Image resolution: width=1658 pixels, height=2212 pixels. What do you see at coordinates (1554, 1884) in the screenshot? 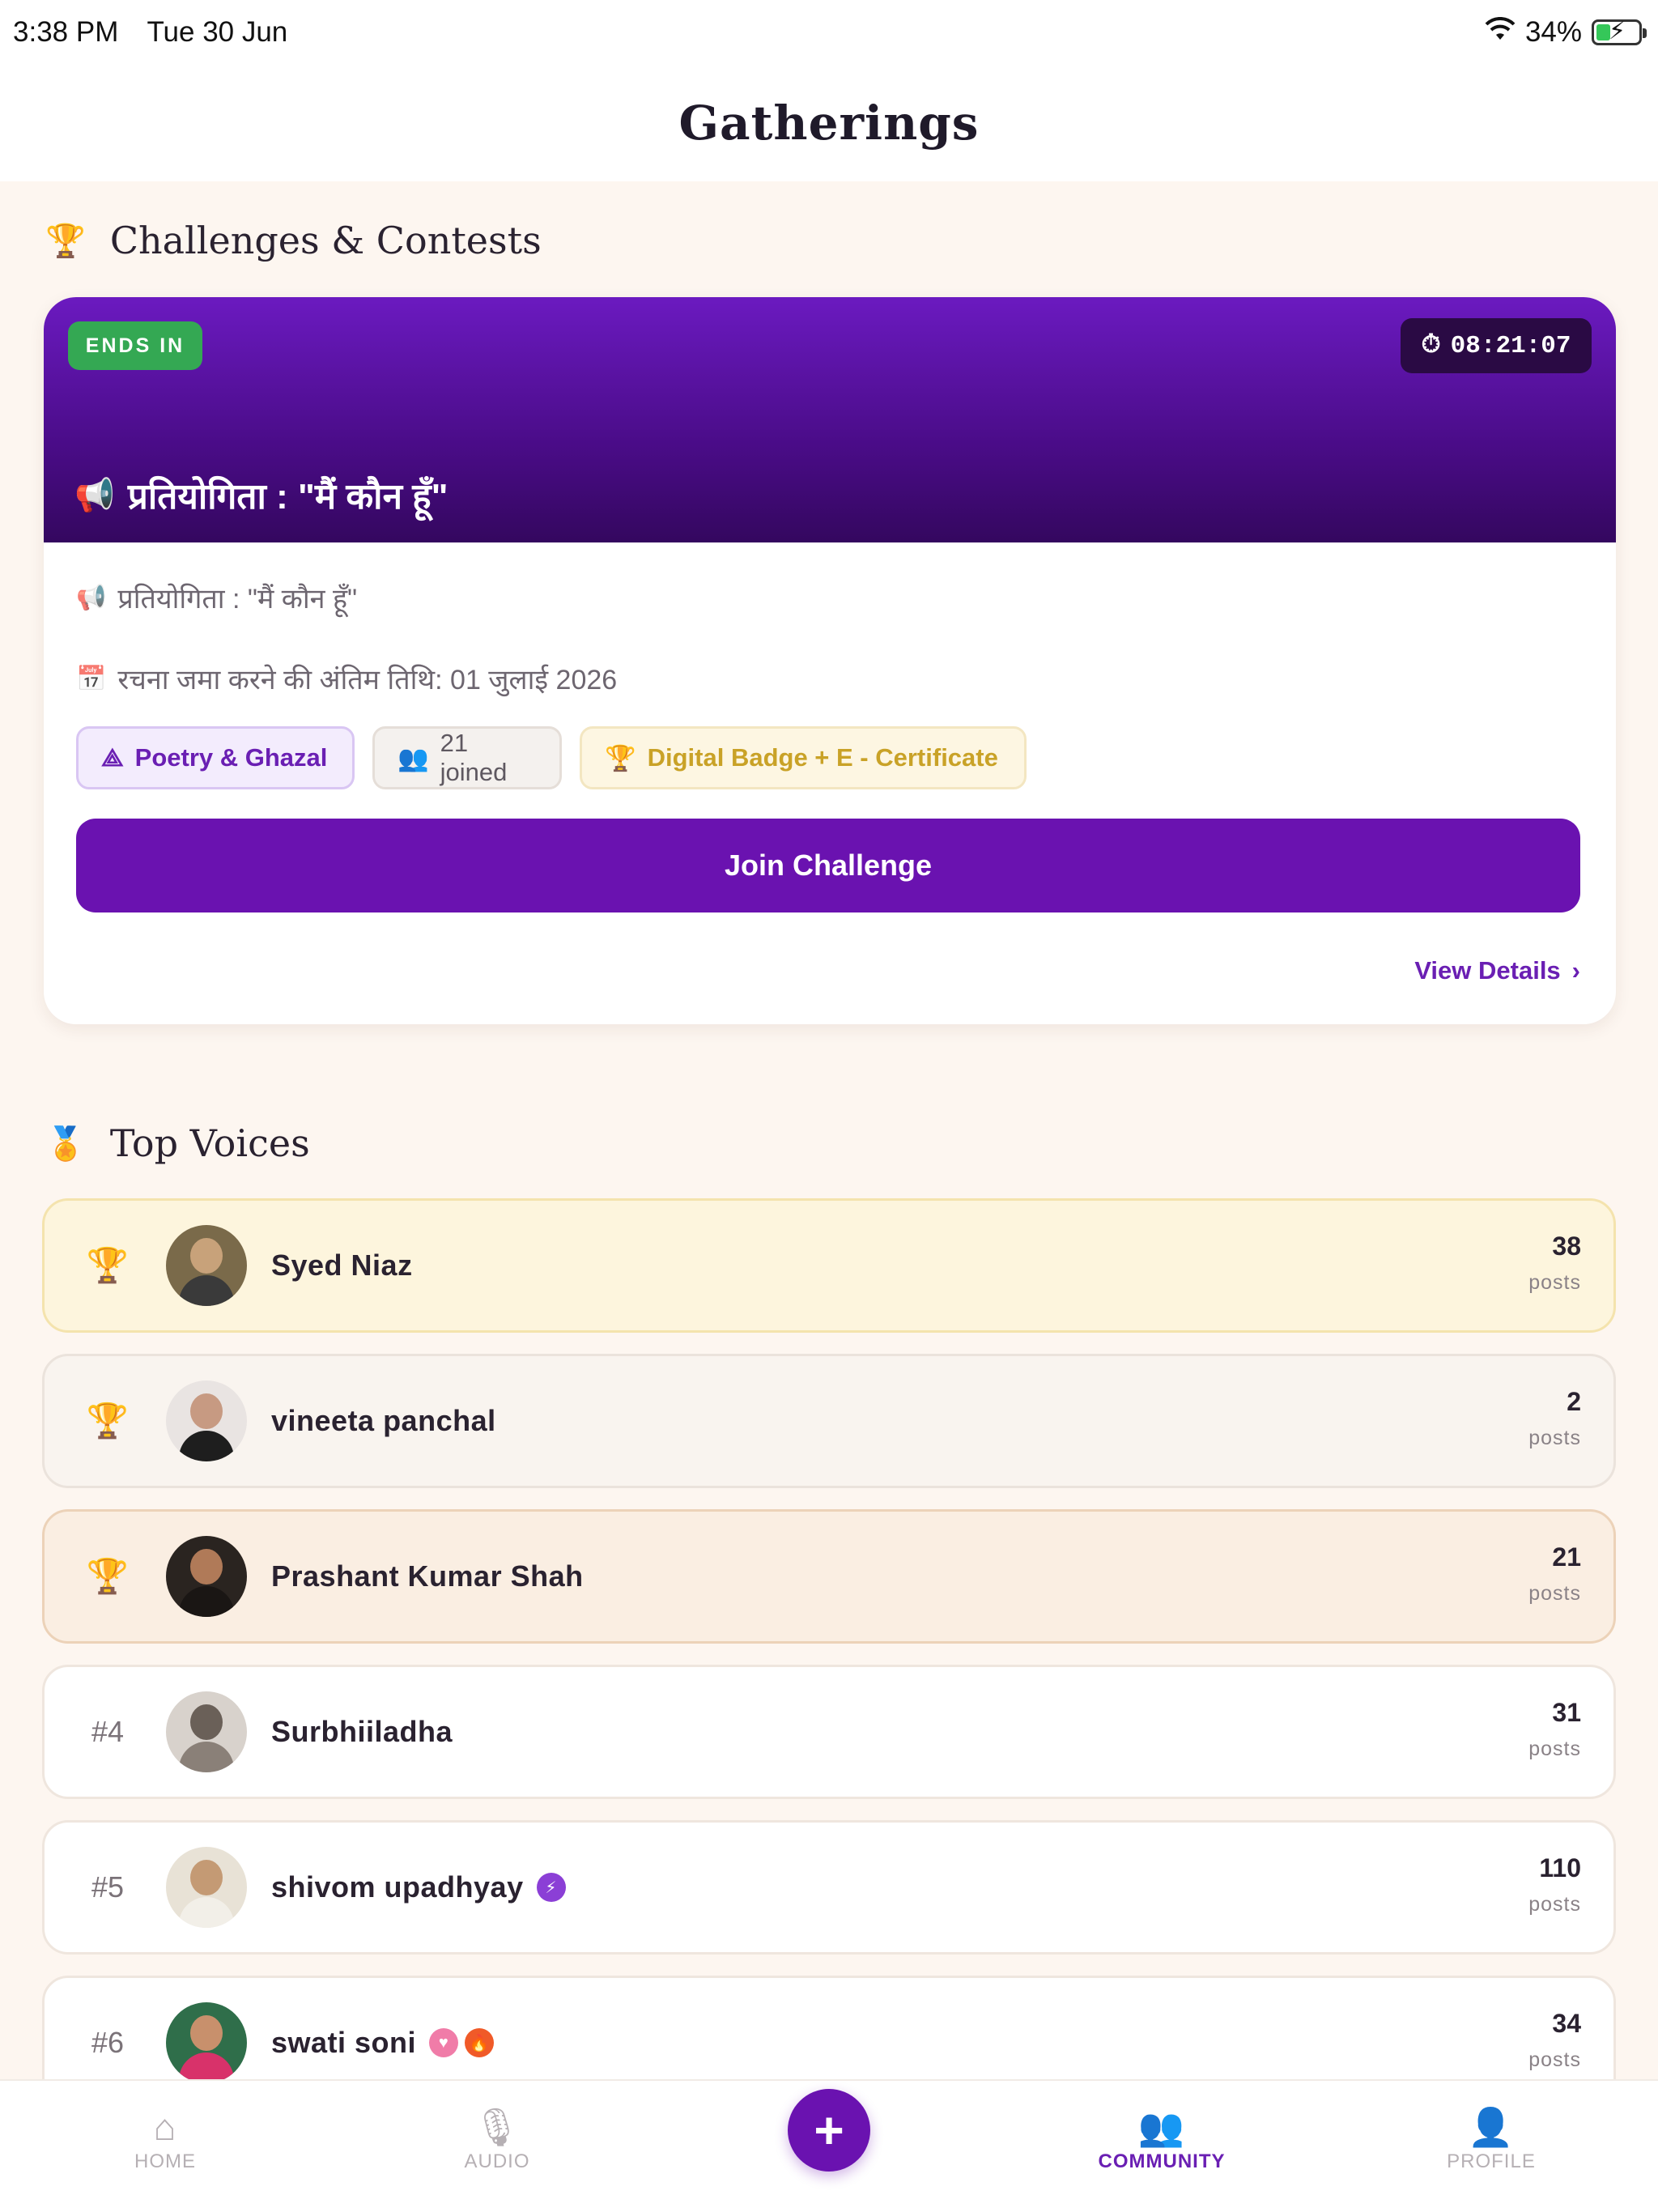
I see `post-count: 110 posts` at bounding box center [1554, 1884].